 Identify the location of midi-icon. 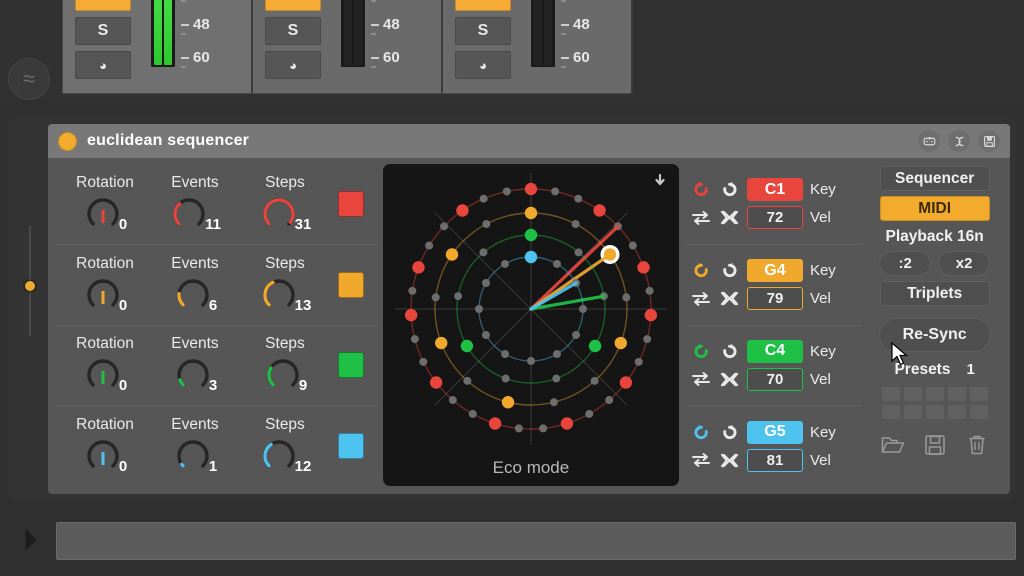
(929, 141).